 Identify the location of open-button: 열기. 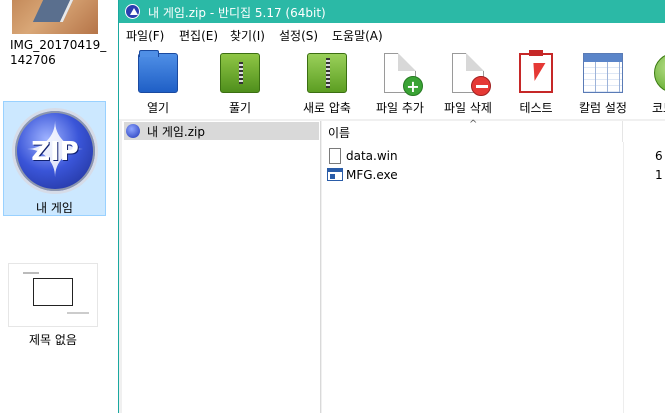
(158, 83).